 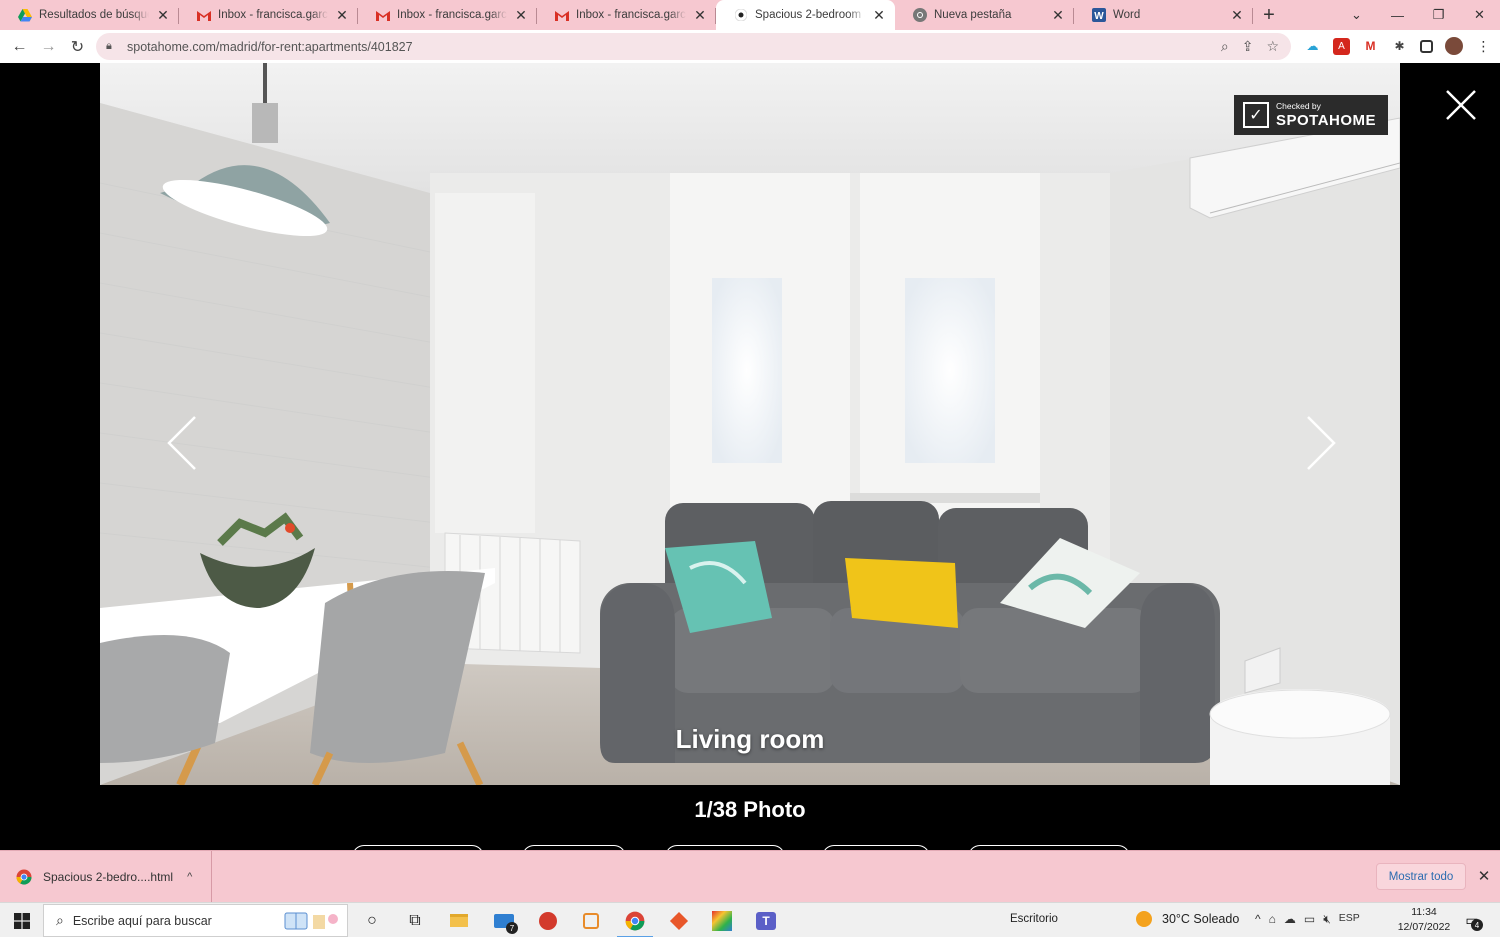 What do you see at coordinates (1248, 46) in the screenshot?
I see `share-icon: ⇪` at bounding box center [1248, 46].